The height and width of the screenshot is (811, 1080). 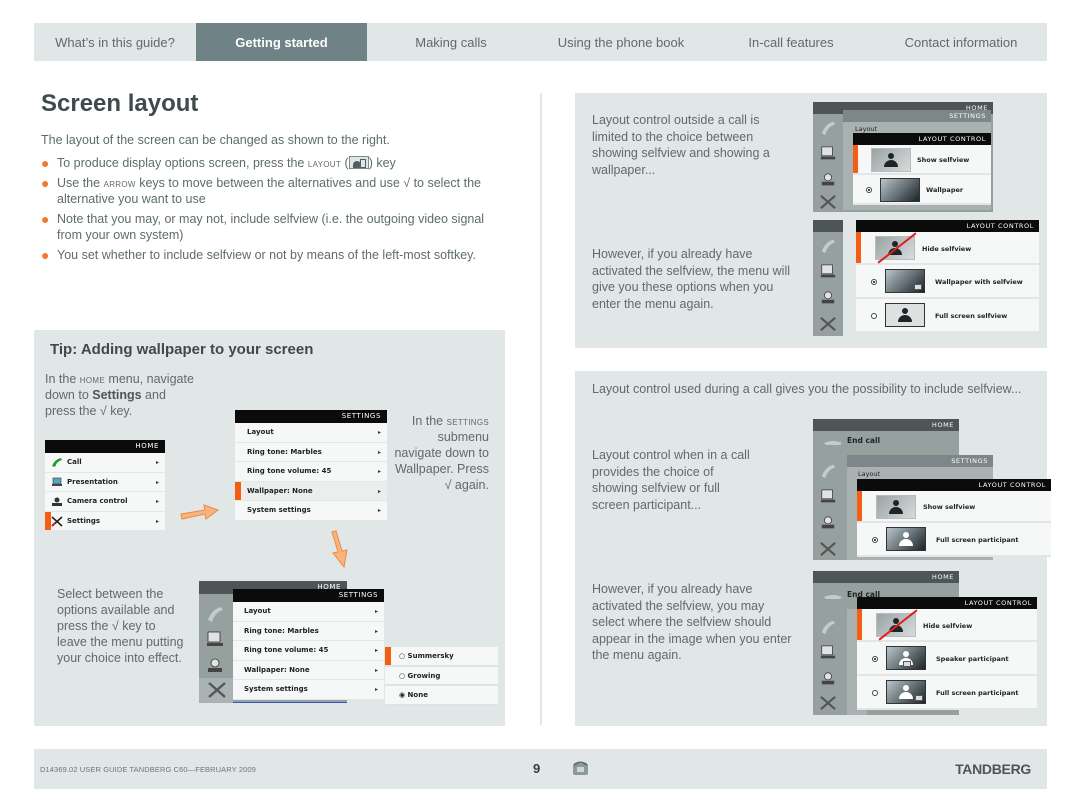 I want to click on strike-icon, so click(x=898, y=625).